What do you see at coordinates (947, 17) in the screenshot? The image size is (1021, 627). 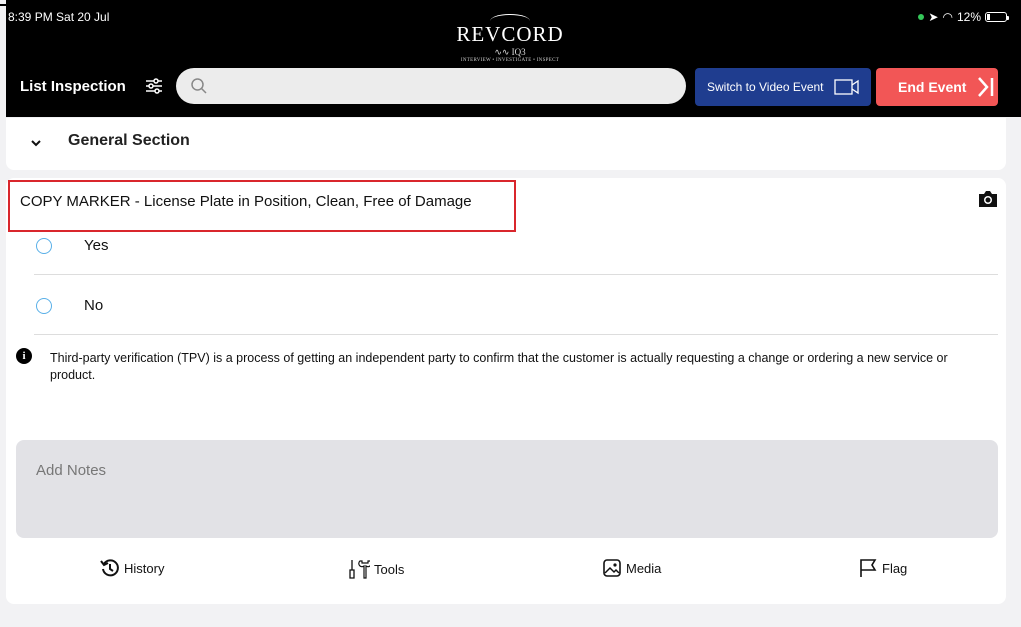 I see `wifi-icon: ◠` at bounding box center [947, 17].